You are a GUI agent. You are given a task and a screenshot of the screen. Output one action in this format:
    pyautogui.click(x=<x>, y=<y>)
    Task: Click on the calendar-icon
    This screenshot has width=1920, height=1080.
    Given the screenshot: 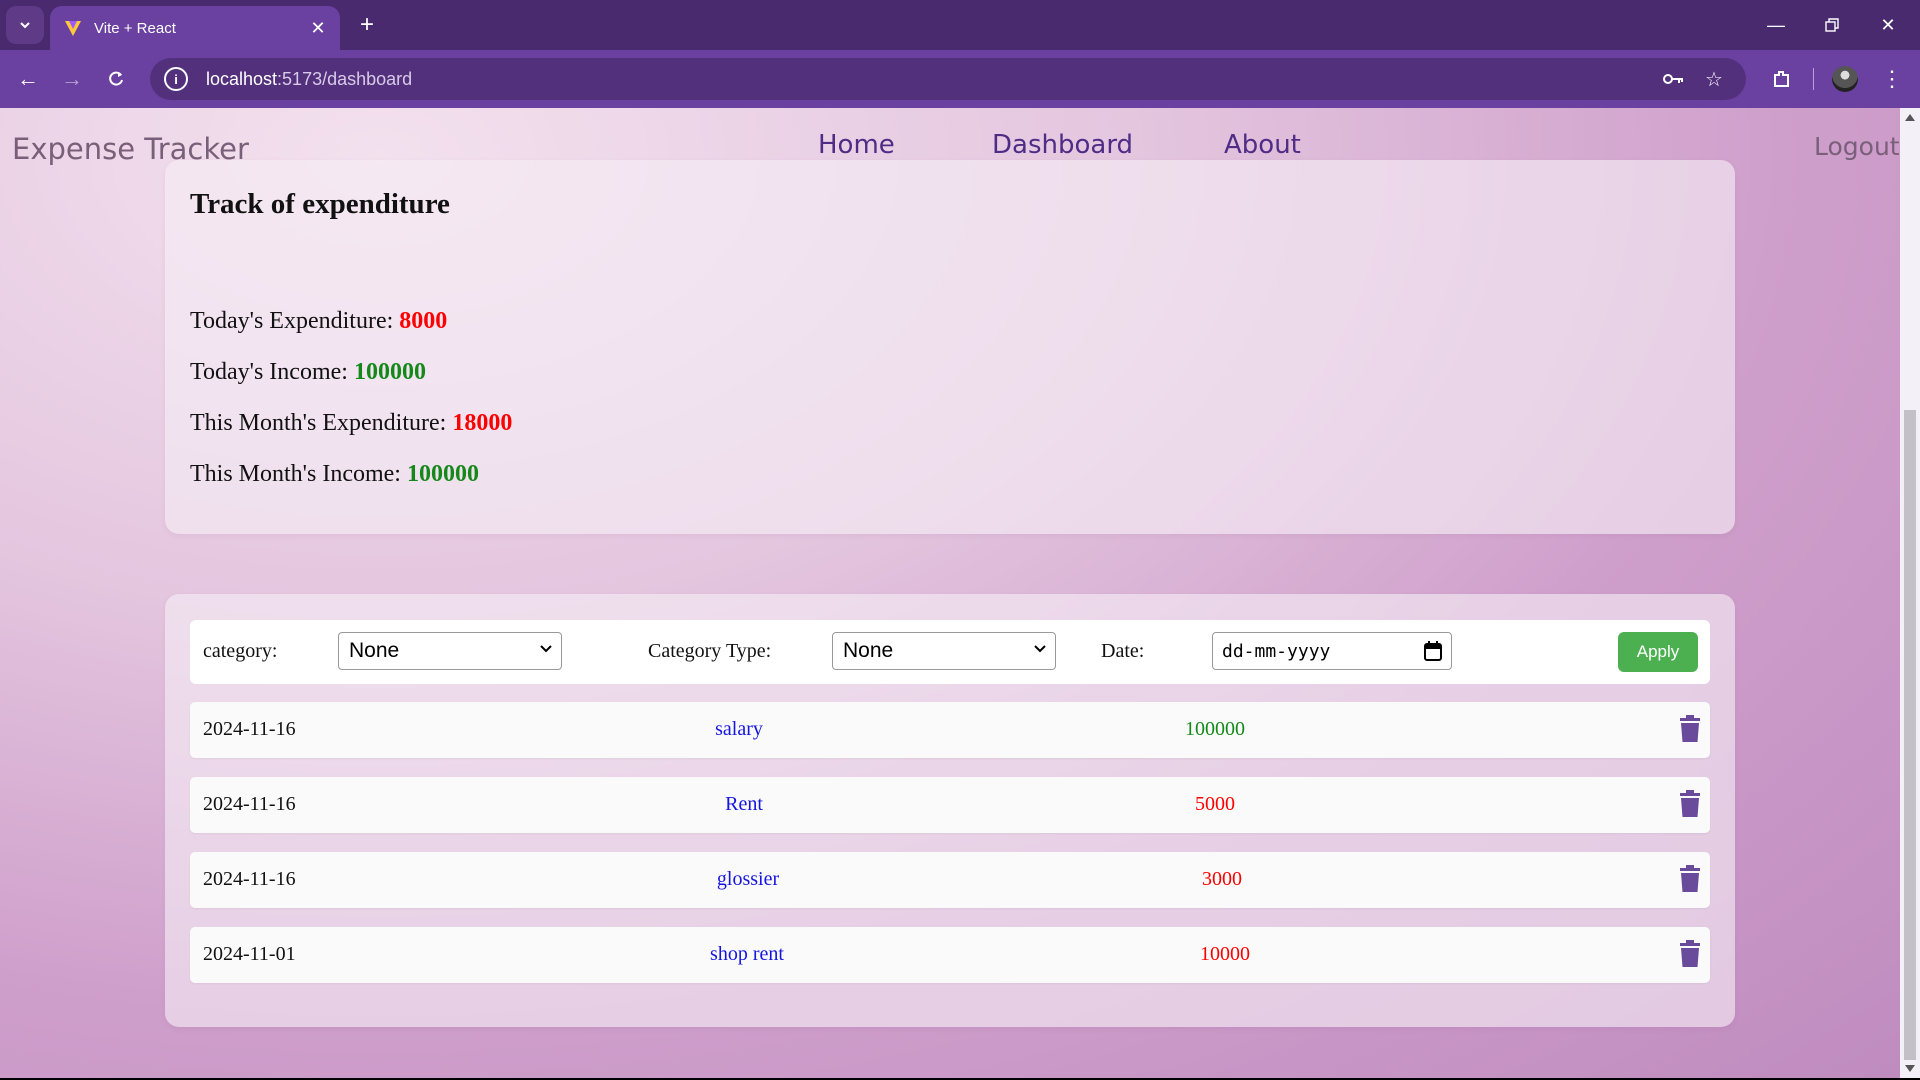 What is the action you would take?
    pyautogui.click(x=1433, y=653)
    